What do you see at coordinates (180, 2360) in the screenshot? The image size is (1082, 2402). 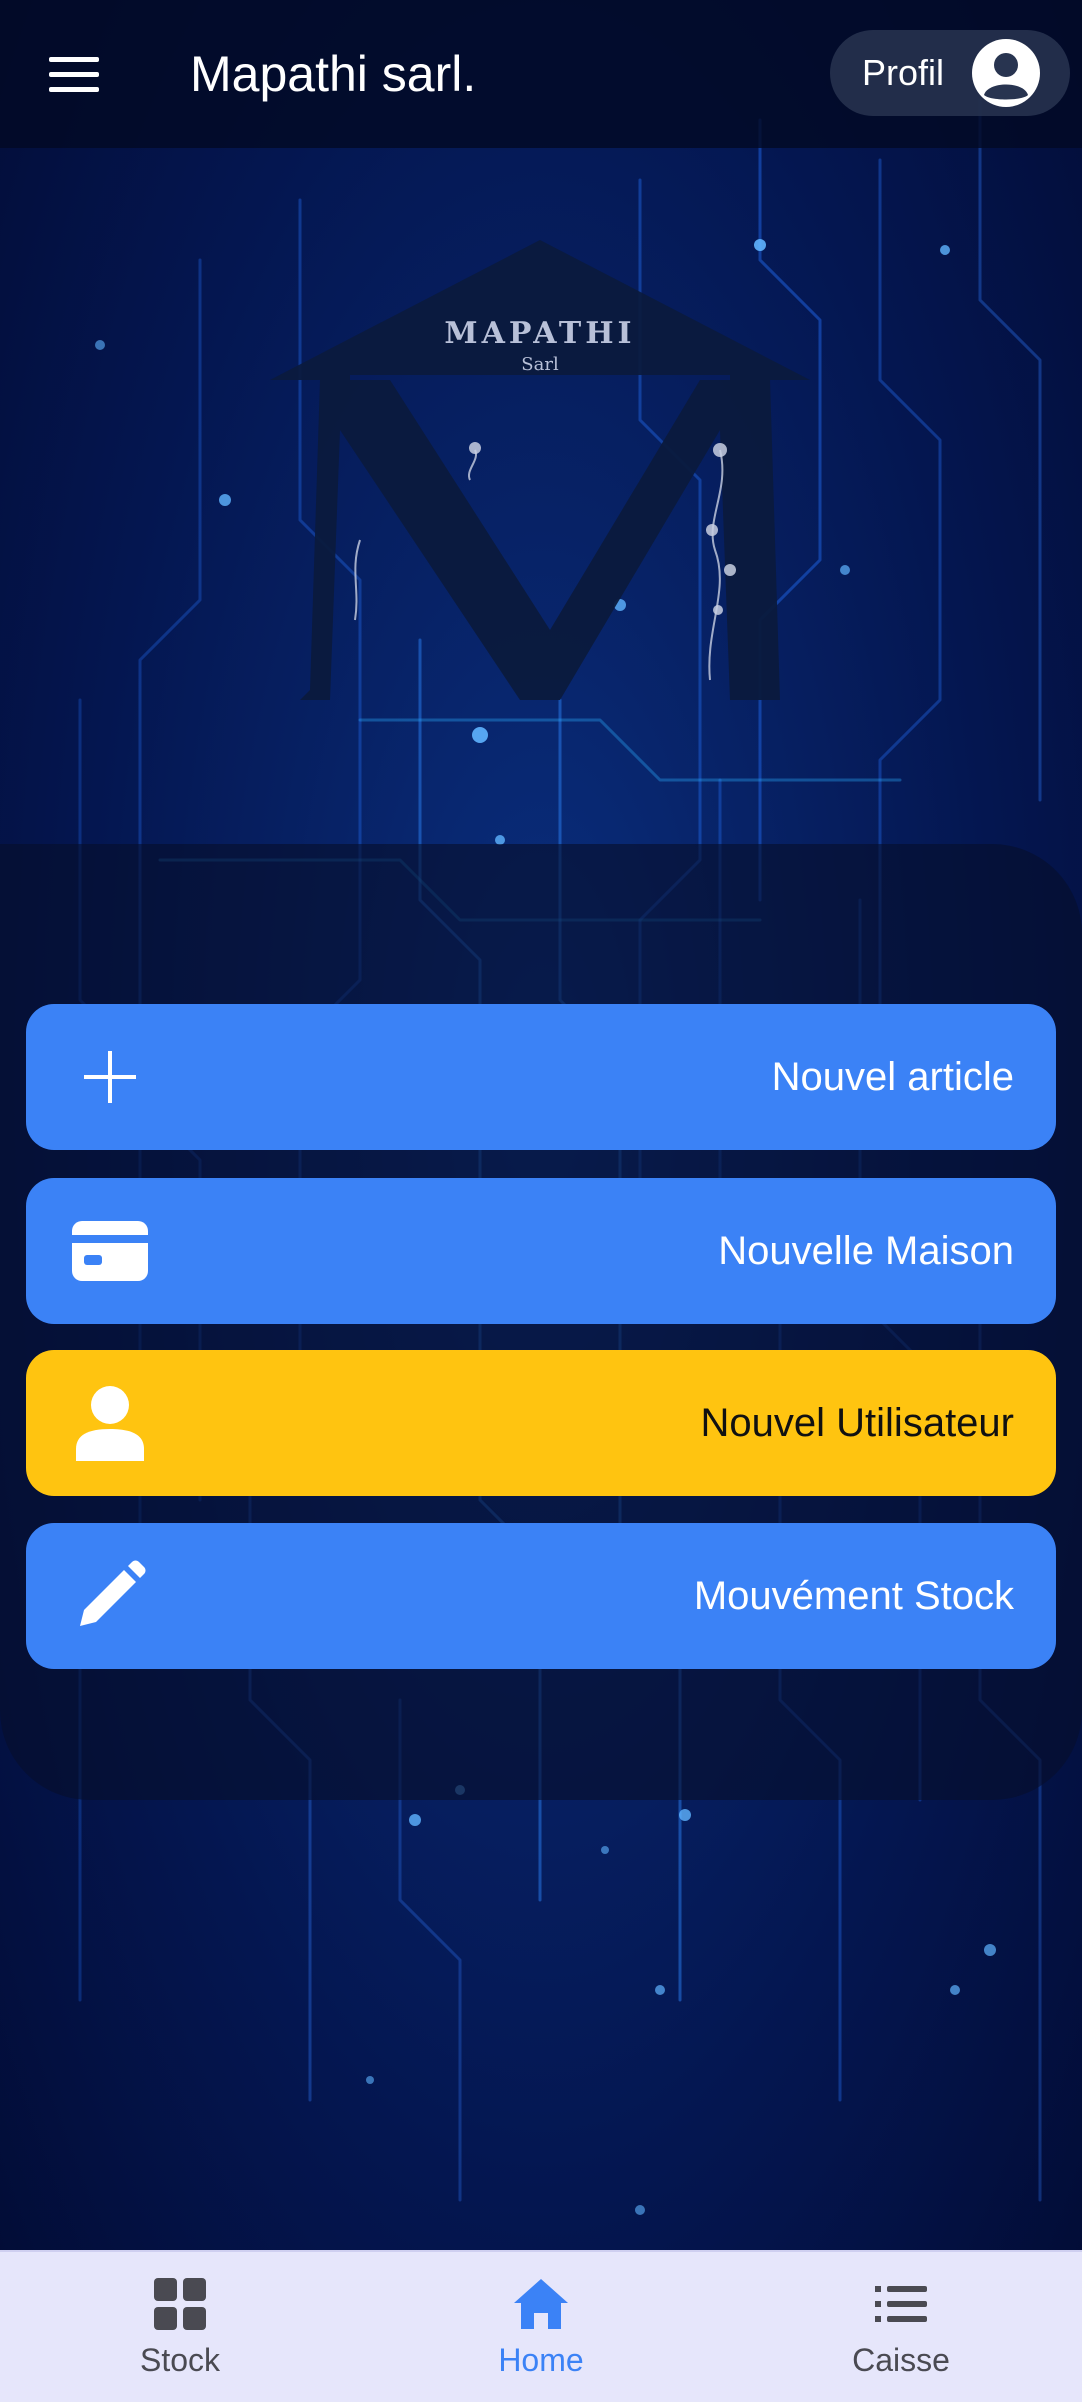 I see `nav-label-stock: Stock` at bounding box center [180, 2360].